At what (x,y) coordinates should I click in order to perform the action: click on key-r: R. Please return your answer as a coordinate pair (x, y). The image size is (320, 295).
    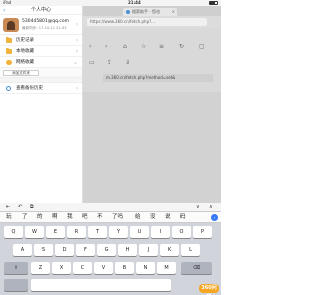
    Looking at the image, I should click on (76, 232).